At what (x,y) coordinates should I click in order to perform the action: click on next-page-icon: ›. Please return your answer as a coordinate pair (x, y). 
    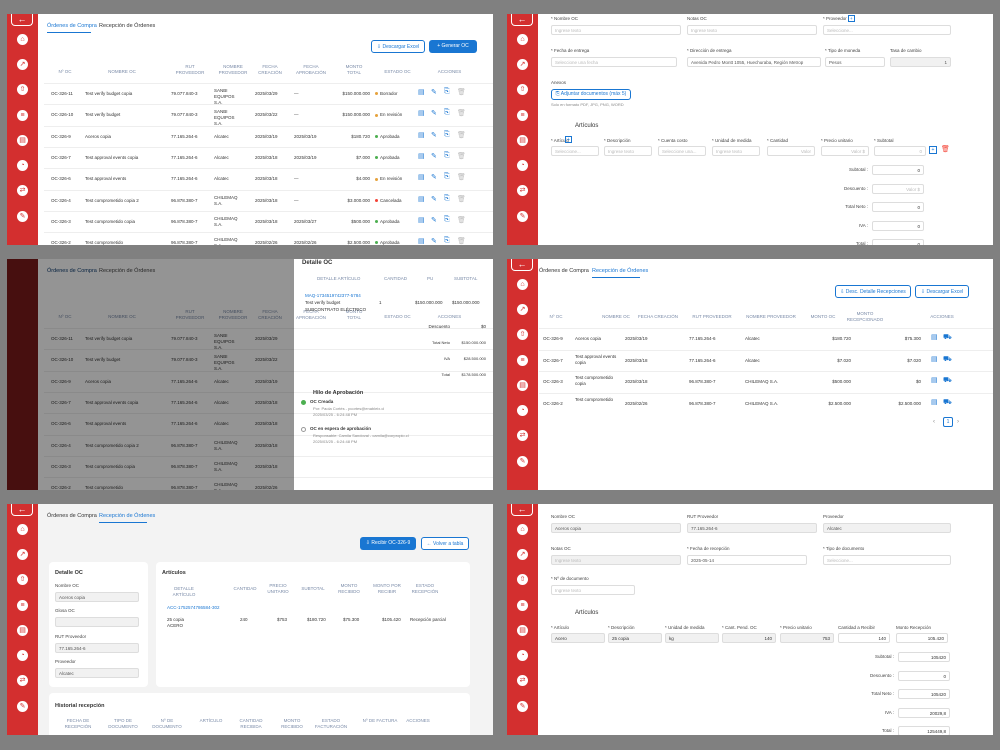
    Looking at the image, I should click on (958, 422).